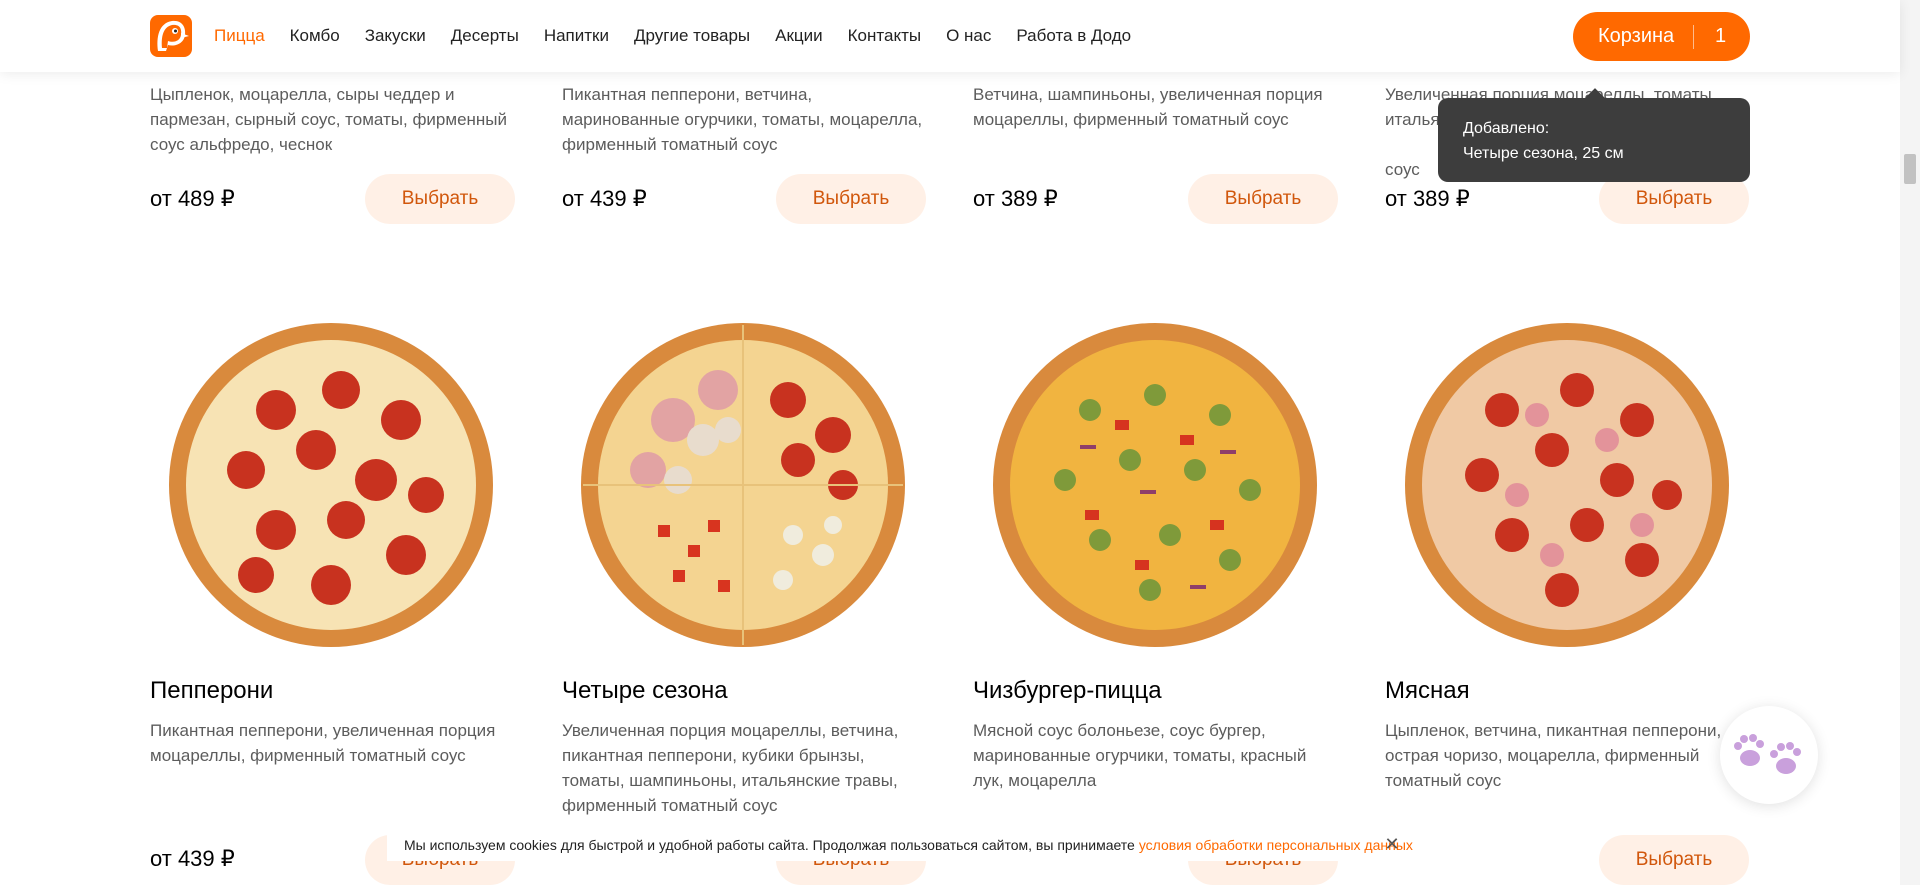  What do you see at coordinates (211, 691) in the screenshot?
I see `product-title: Пепперони` at bounding box center [211, 691].